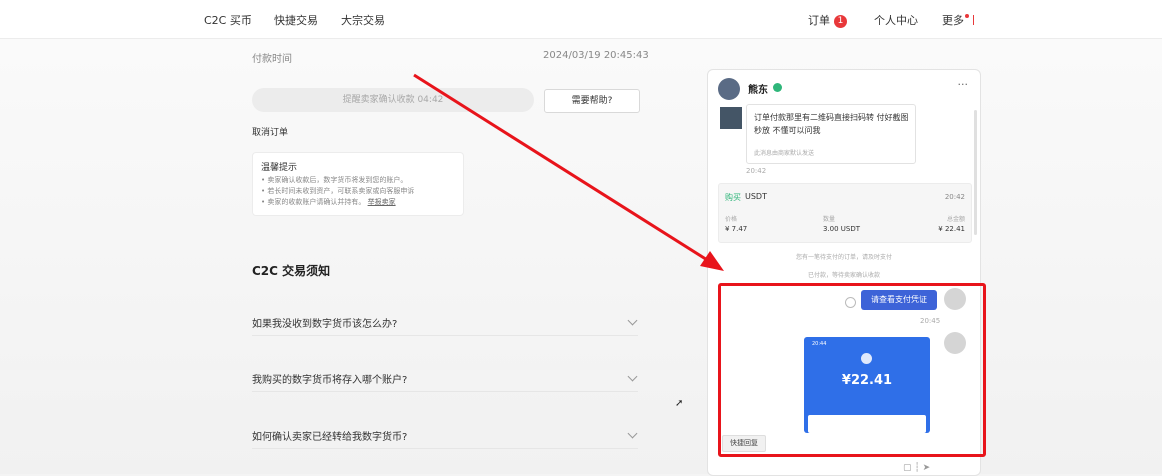 Image resolution: width=1162 pixels, height=476 pixels. I want to click on arrow-head, so click(712, 261).